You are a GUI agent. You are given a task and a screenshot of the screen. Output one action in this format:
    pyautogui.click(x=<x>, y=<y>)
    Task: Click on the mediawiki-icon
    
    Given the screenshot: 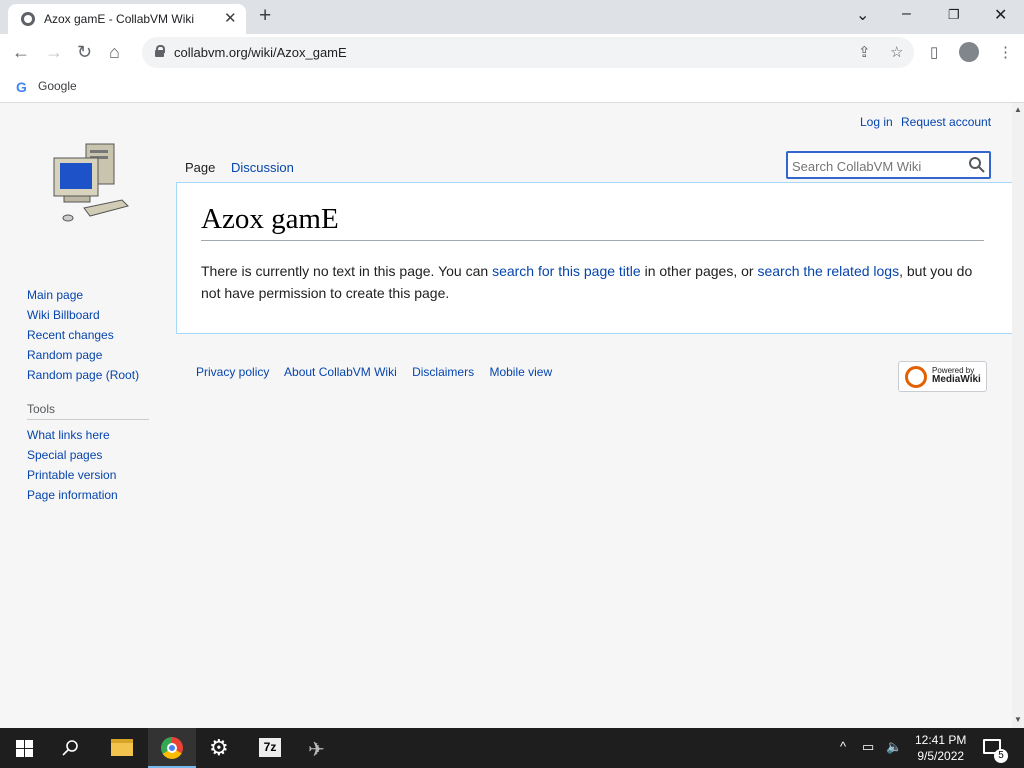 What is the action you would take?
    pyautogui.click(x=916, y=377)
    